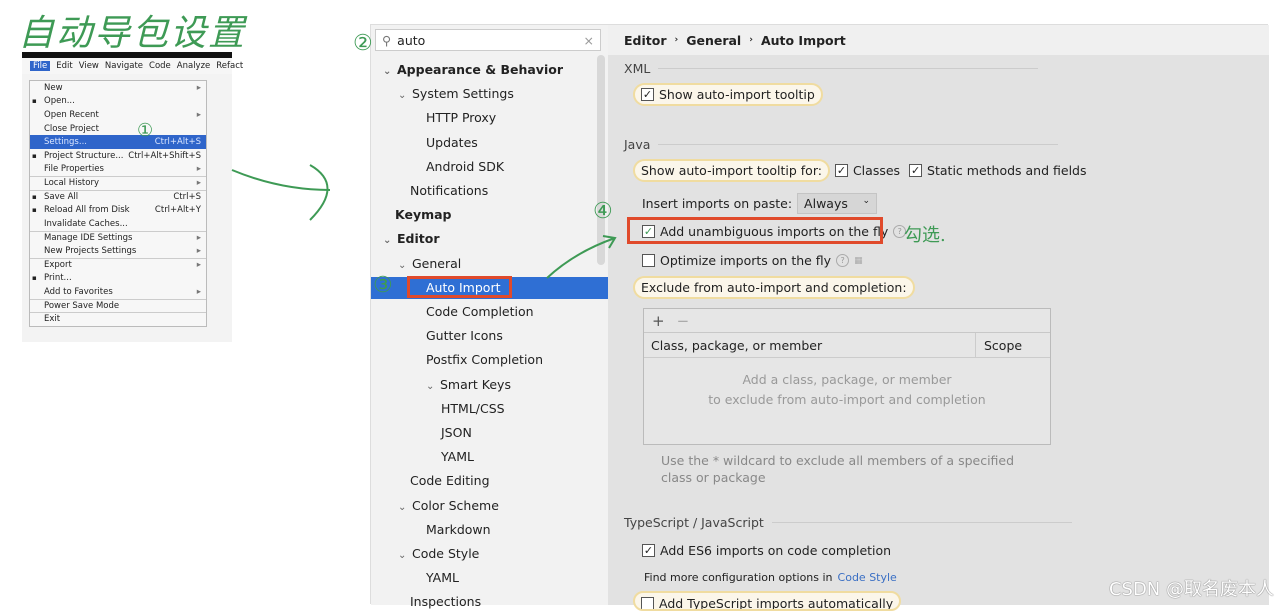 This screenshot has height=613, width=1280. I want to click on menu-refact: Refact, so click(229, 66).